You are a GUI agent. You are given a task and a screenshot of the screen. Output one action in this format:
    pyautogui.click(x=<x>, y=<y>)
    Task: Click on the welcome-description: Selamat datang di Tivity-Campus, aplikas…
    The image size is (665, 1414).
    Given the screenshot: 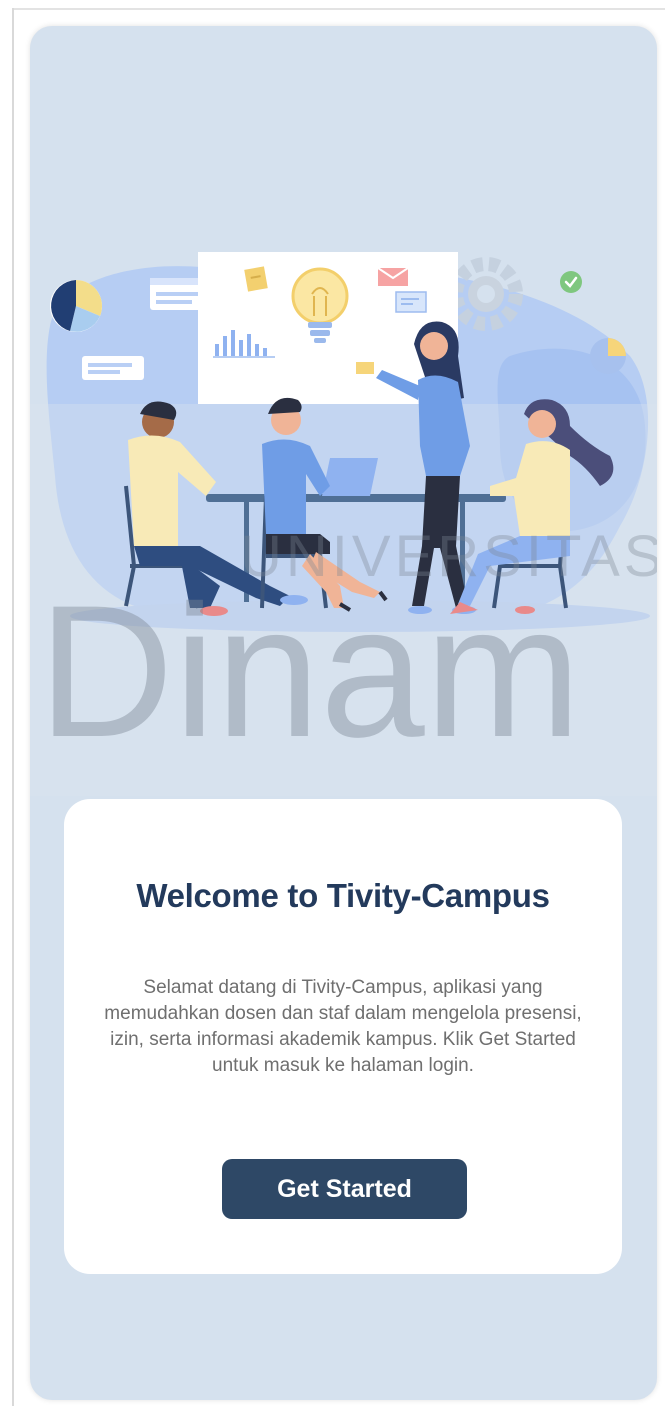 What is the action you would take?
    pyautogui.click(x=343, y=1026)
    